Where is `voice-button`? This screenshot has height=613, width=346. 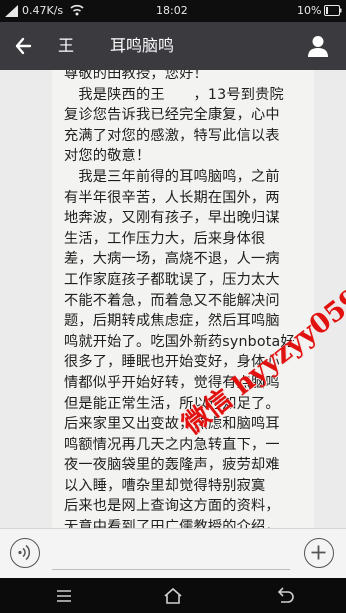 voice-button is located at coordinates (25, 553).